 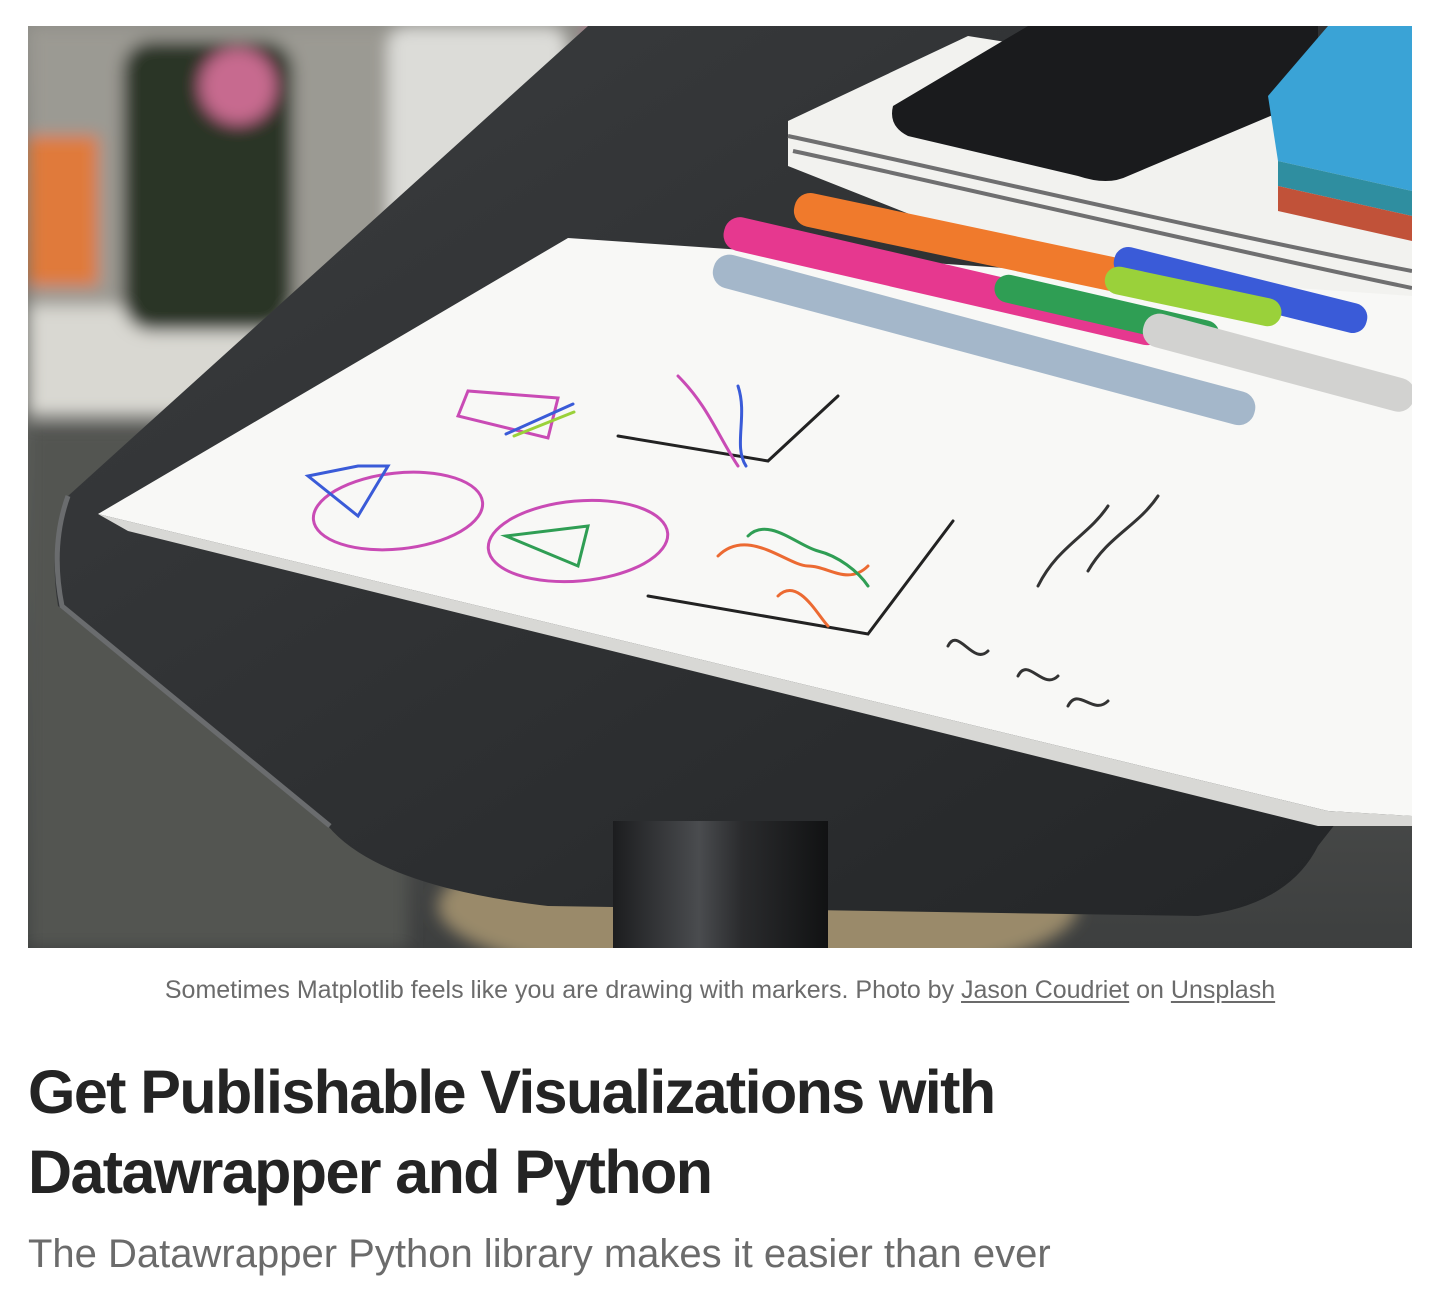 I want to click on source-link: Unsplash, so click(x=1223, y=990).